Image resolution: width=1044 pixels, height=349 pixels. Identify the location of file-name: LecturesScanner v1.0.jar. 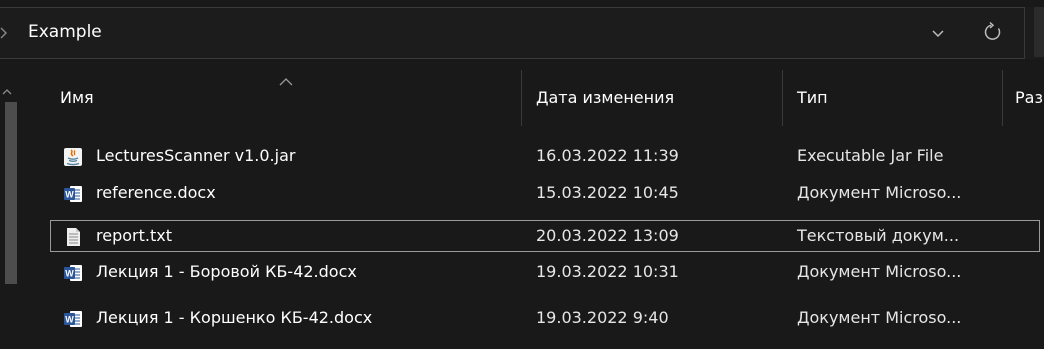
(196, 155).